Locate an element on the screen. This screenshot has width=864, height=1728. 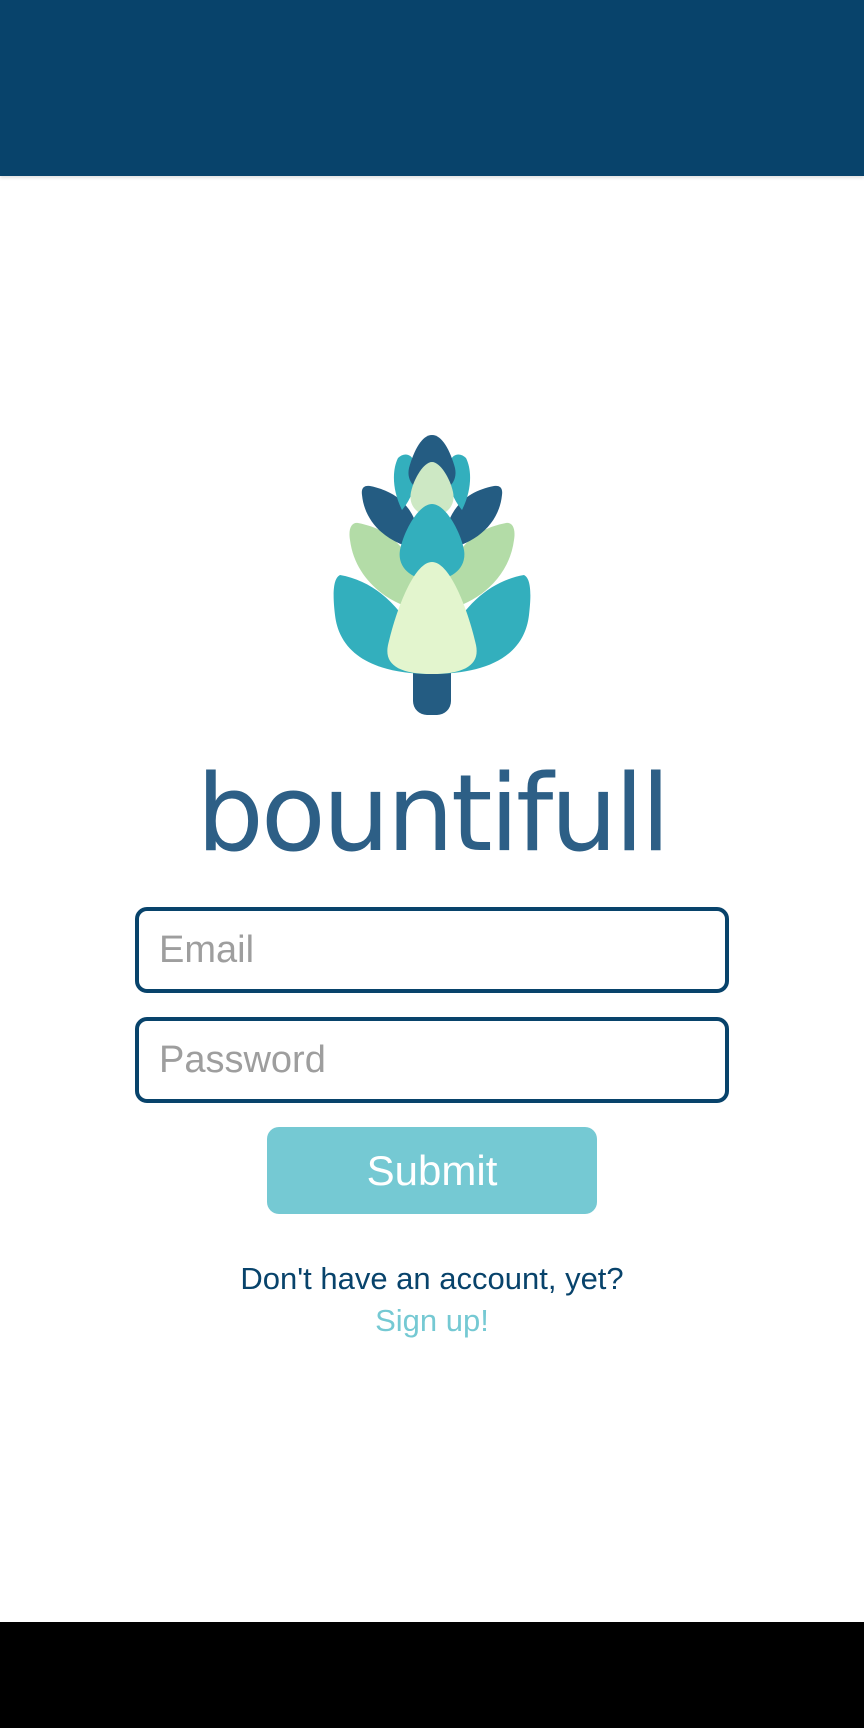
signup-link: Sign up! is located at coordinates (432, 1321).